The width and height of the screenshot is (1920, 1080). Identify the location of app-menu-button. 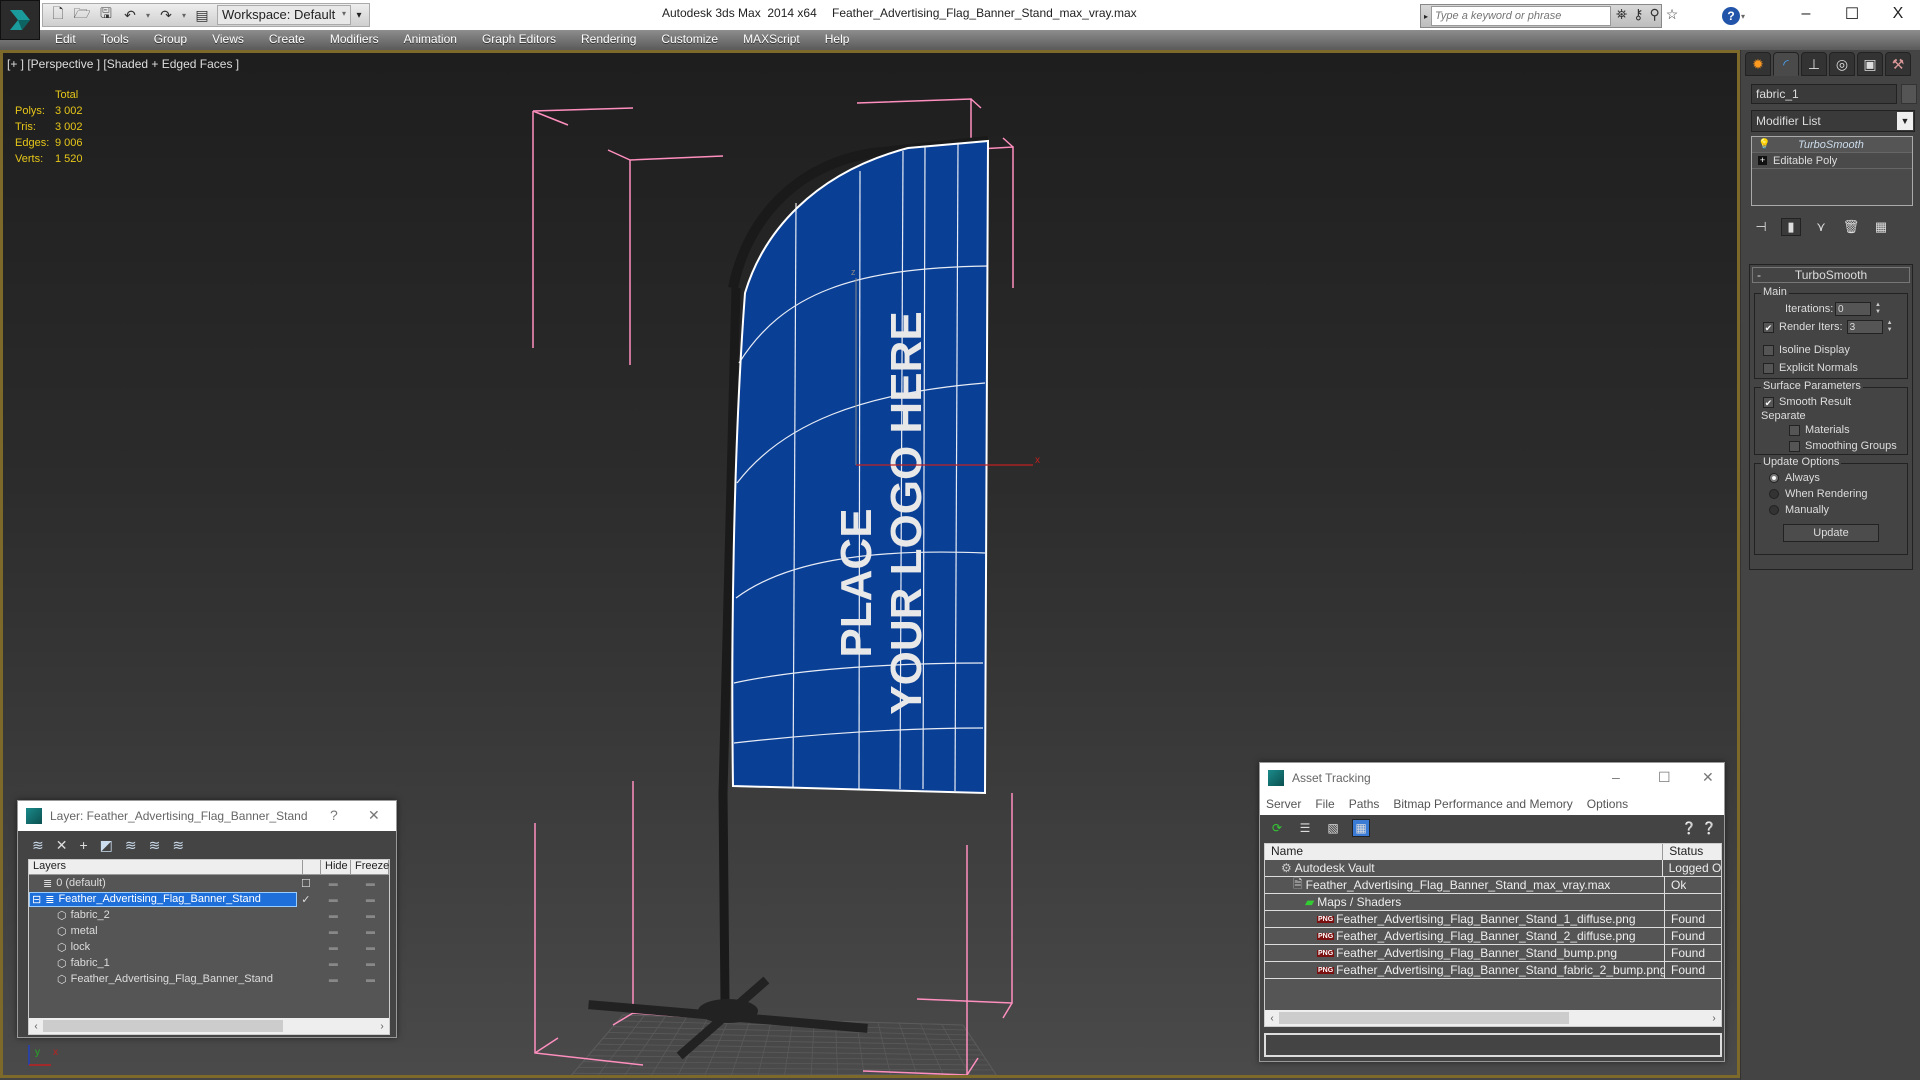
(20, 20).